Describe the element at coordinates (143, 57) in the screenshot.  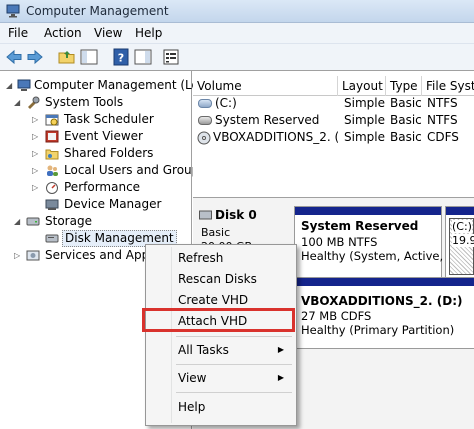
I see `show-action-pane-icon` at that location.